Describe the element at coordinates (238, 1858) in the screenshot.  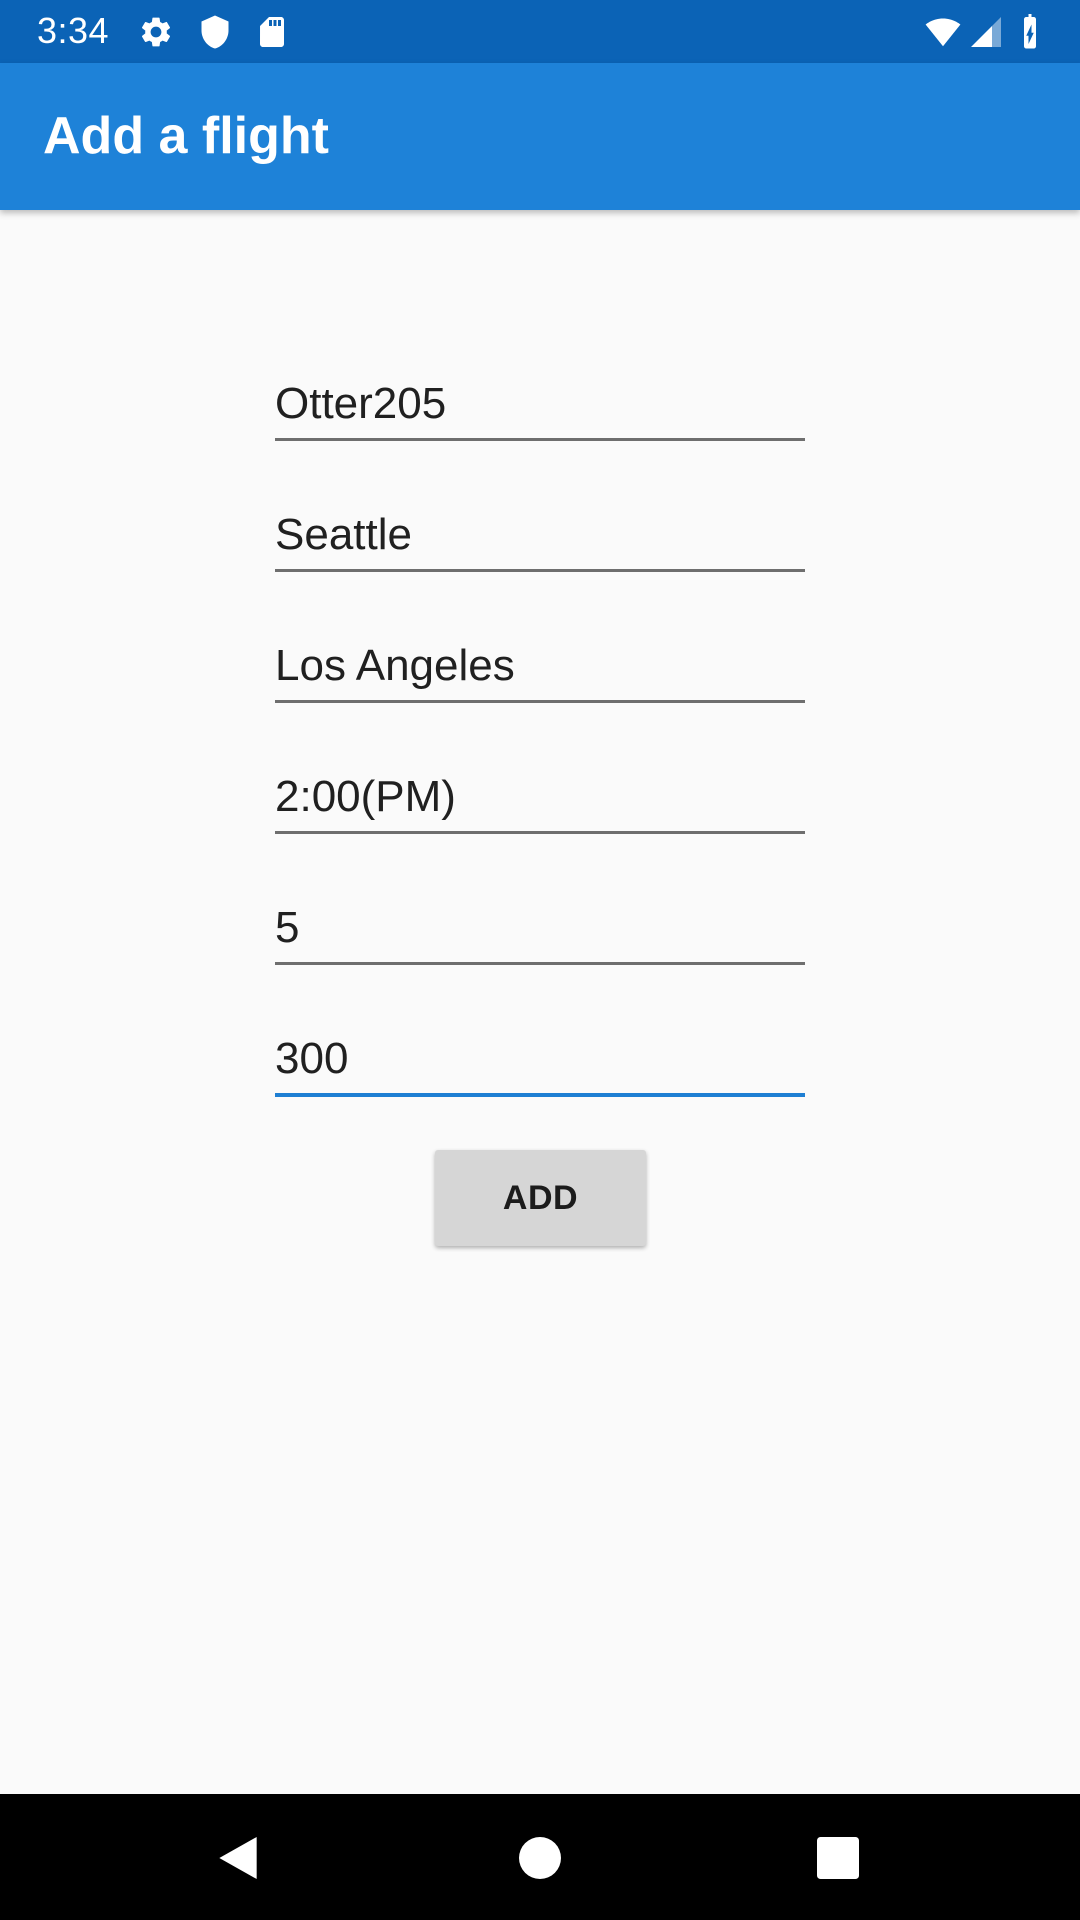
I see `back-icon` at that location.